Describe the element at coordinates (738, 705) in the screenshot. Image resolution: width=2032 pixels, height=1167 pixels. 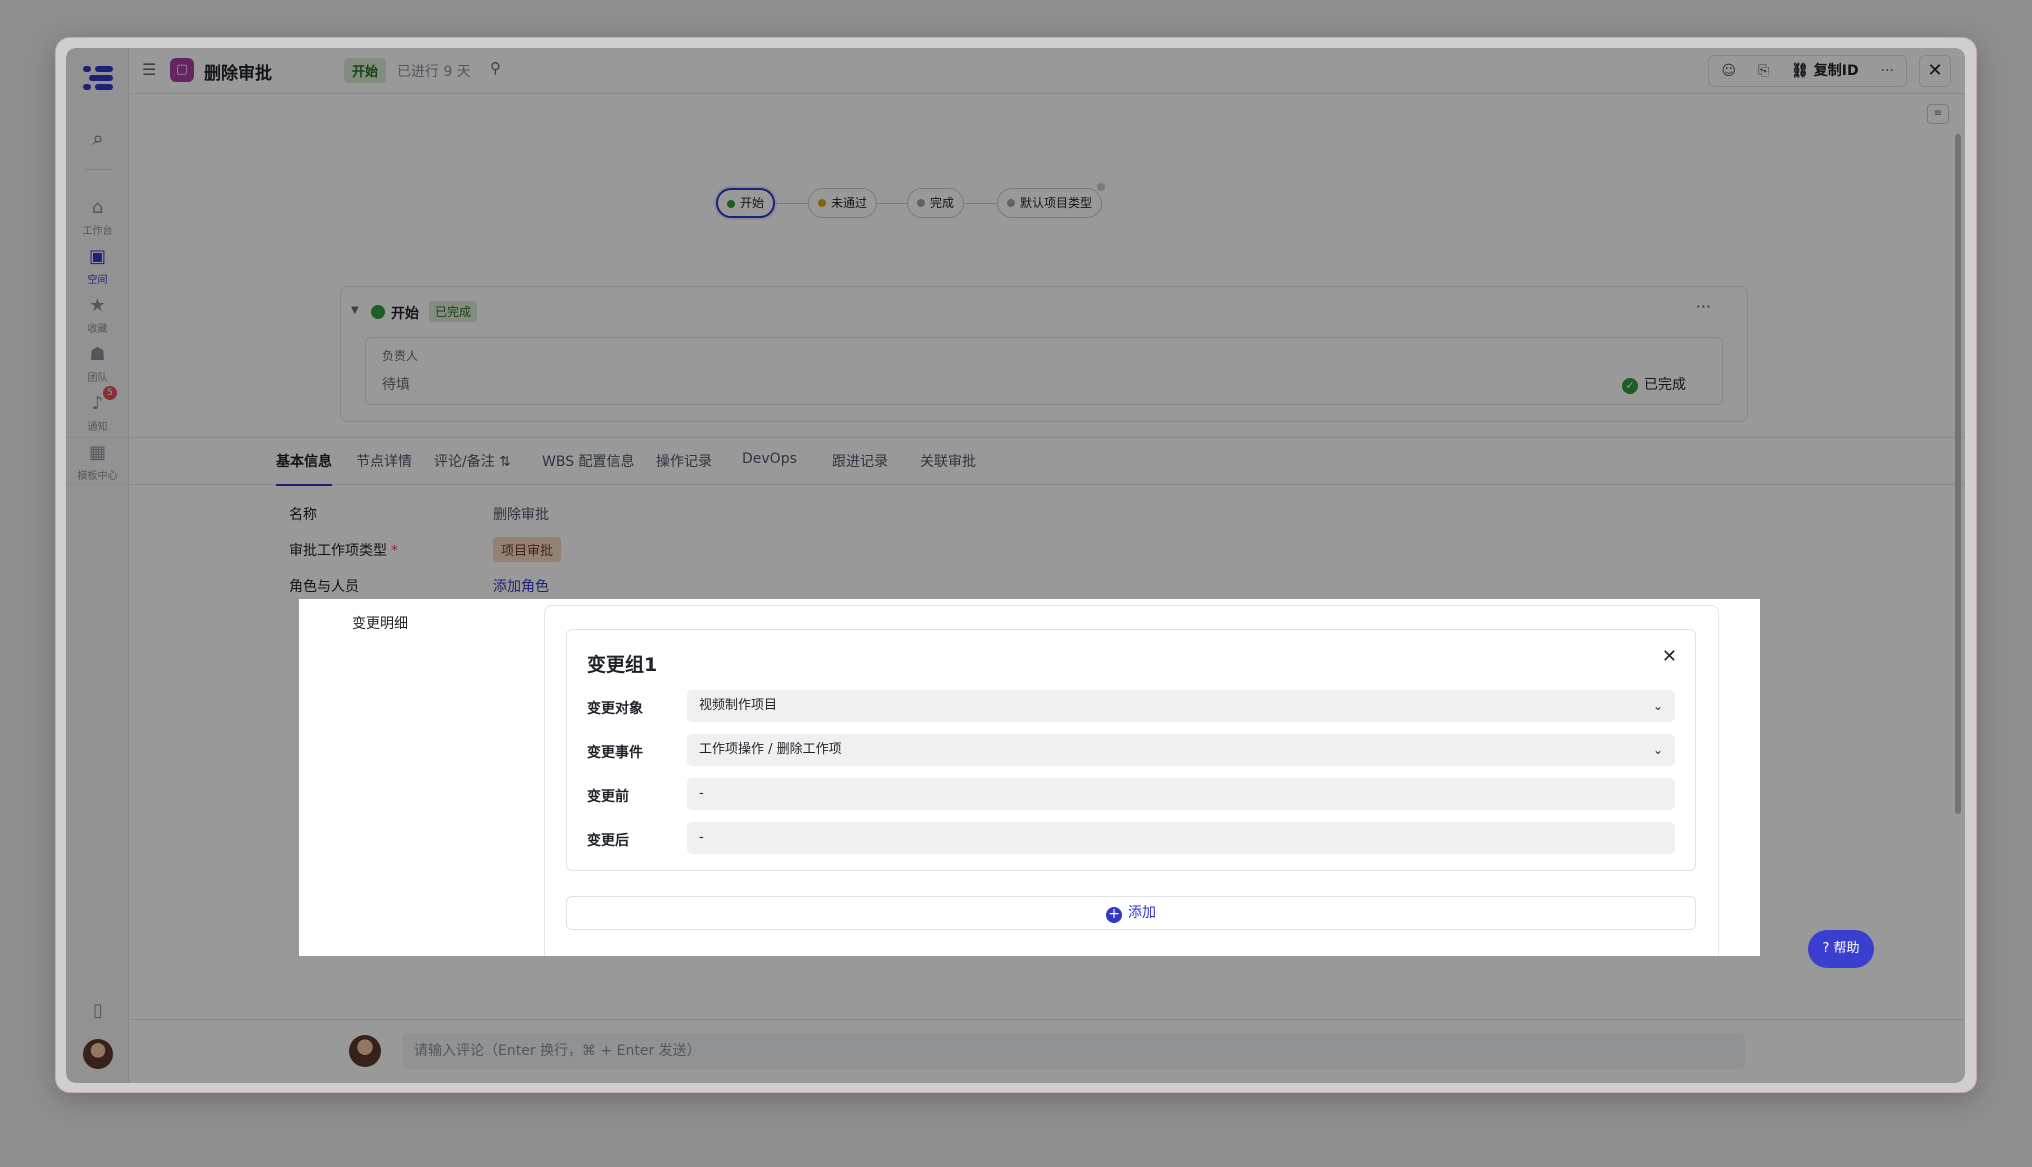
I see `change-object-value: 视频制作项目` at that location.